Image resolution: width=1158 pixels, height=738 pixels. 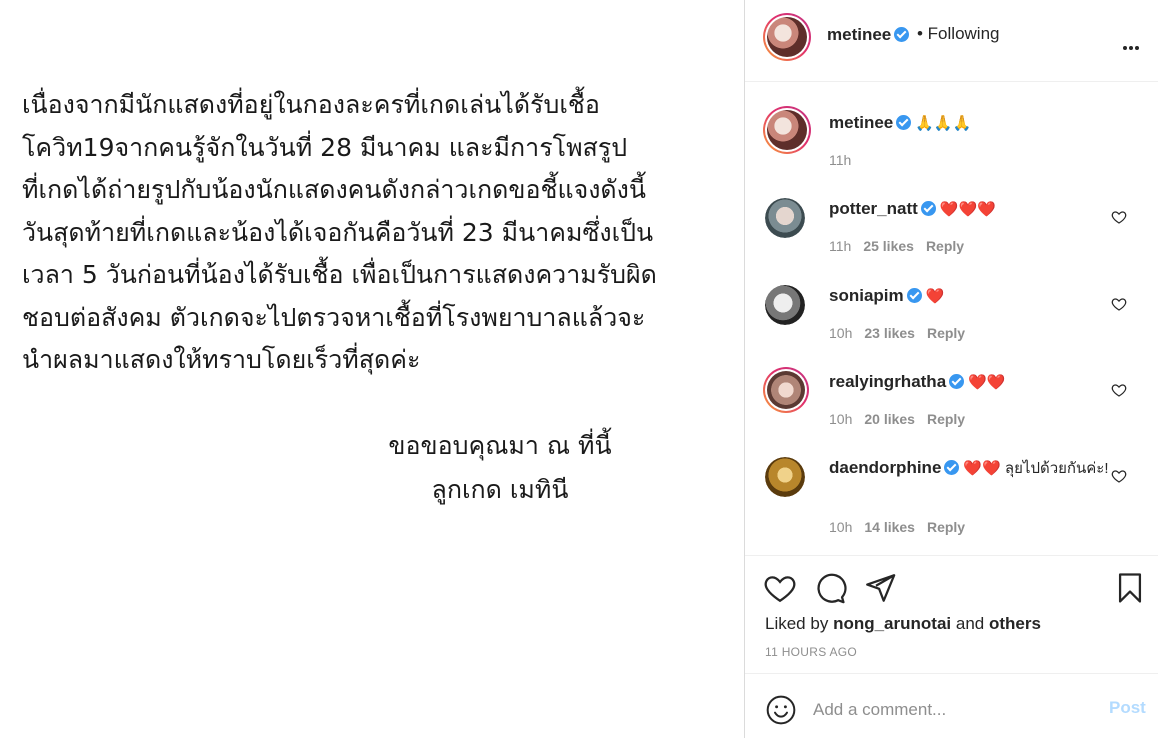 I want to click on comment-username: realyingrhatha, so click(x=887, y=381).